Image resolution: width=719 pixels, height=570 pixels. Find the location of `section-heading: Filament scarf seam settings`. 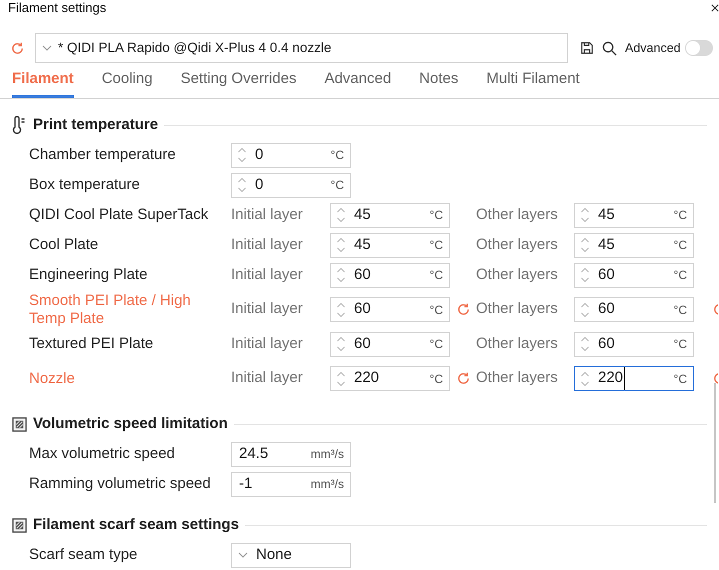

section-heading: Filament scarf seam settings is located at coordinates (136, 524).